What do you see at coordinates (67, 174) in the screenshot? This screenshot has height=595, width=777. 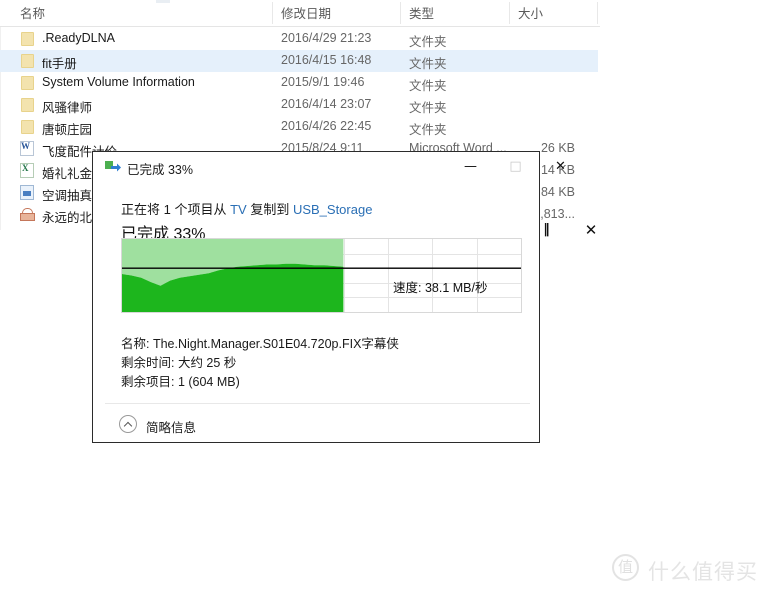 I see `cell-name: 婚礼礼金` at bounding box center [67, 174].